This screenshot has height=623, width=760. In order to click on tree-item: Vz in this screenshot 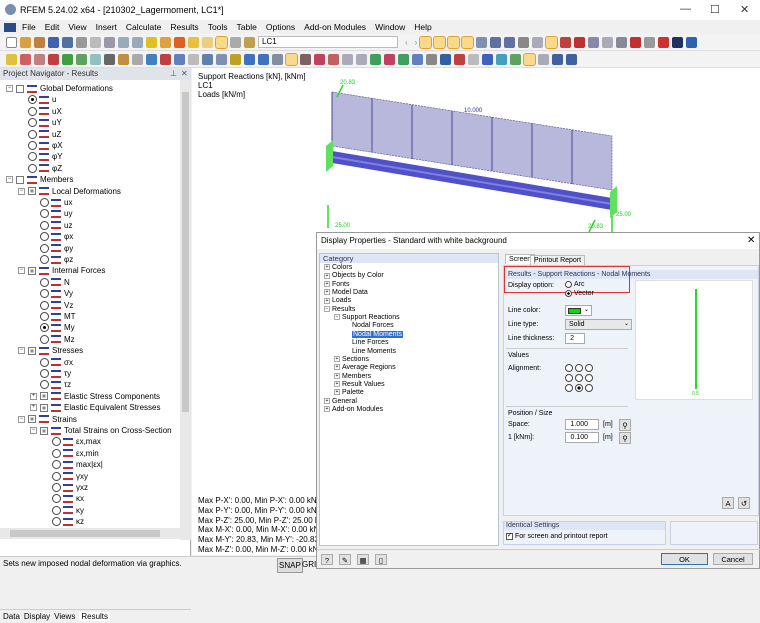, I will do `click(51, 305)`.